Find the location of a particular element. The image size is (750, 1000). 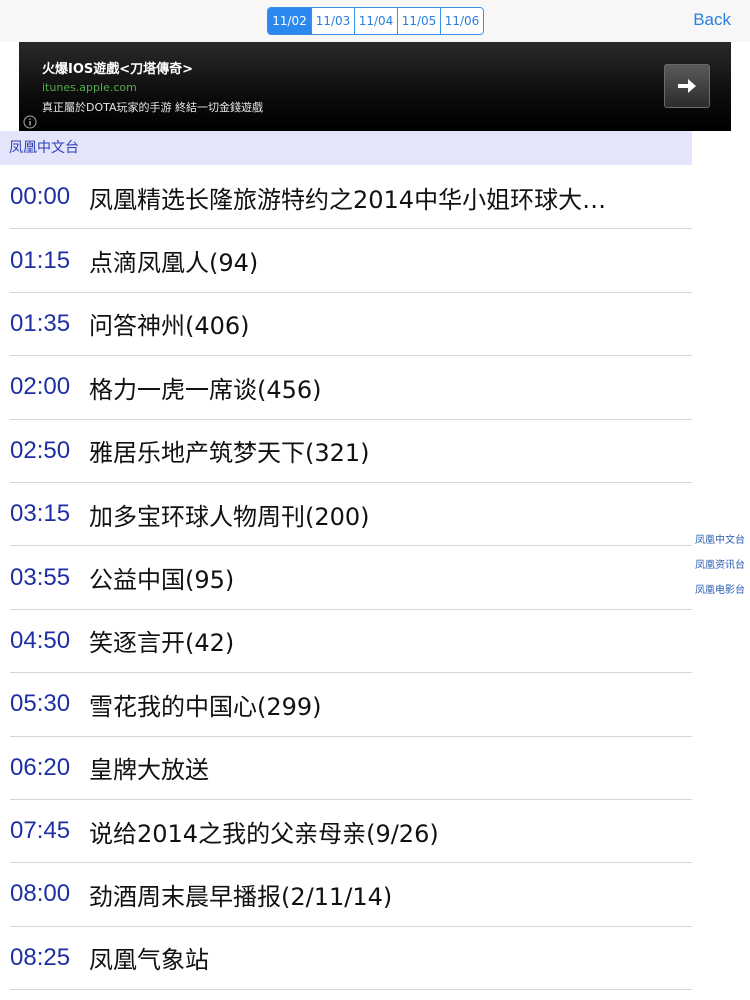

program-time: 01:35 is located at coordinates (40, 323).